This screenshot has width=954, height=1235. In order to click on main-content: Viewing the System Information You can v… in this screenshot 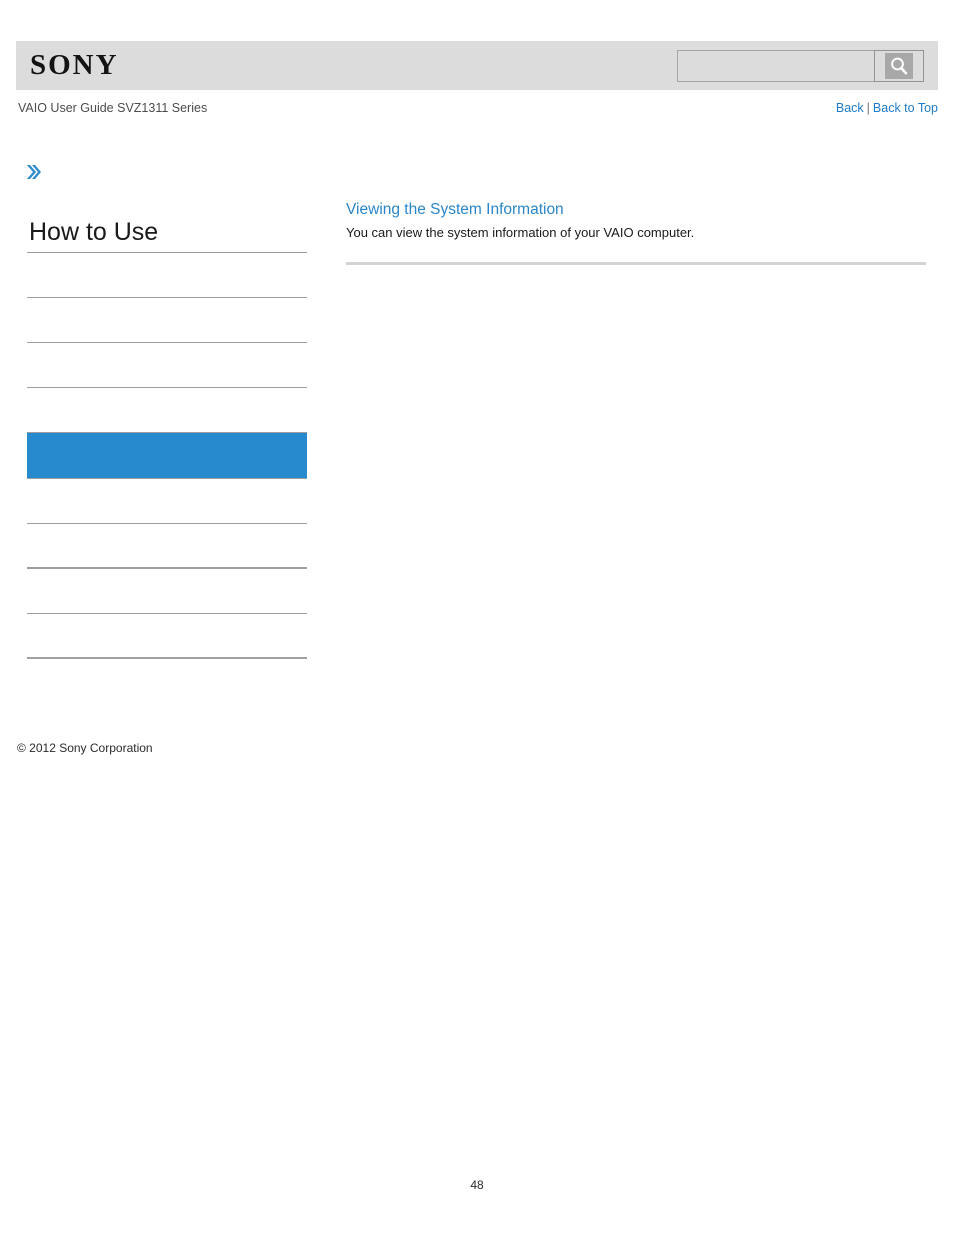, I will do `click(636, 232)`.